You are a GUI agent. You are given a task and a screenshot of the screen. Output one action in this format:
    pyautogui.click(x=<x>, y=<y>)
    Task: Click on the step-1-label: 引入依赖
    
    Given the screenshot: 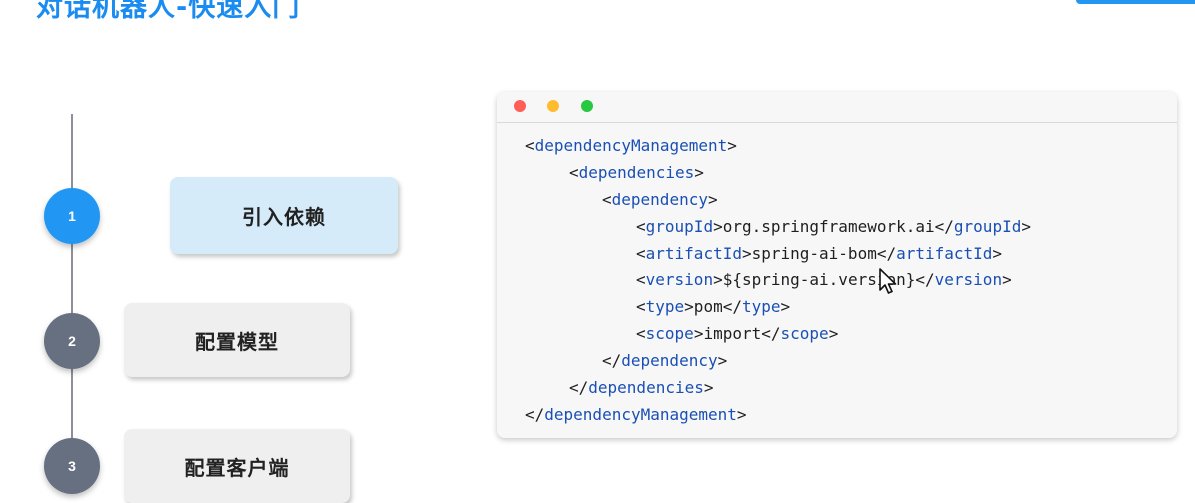 What is the action you would take?
    pyautogui.click(x=284, y=217)
    